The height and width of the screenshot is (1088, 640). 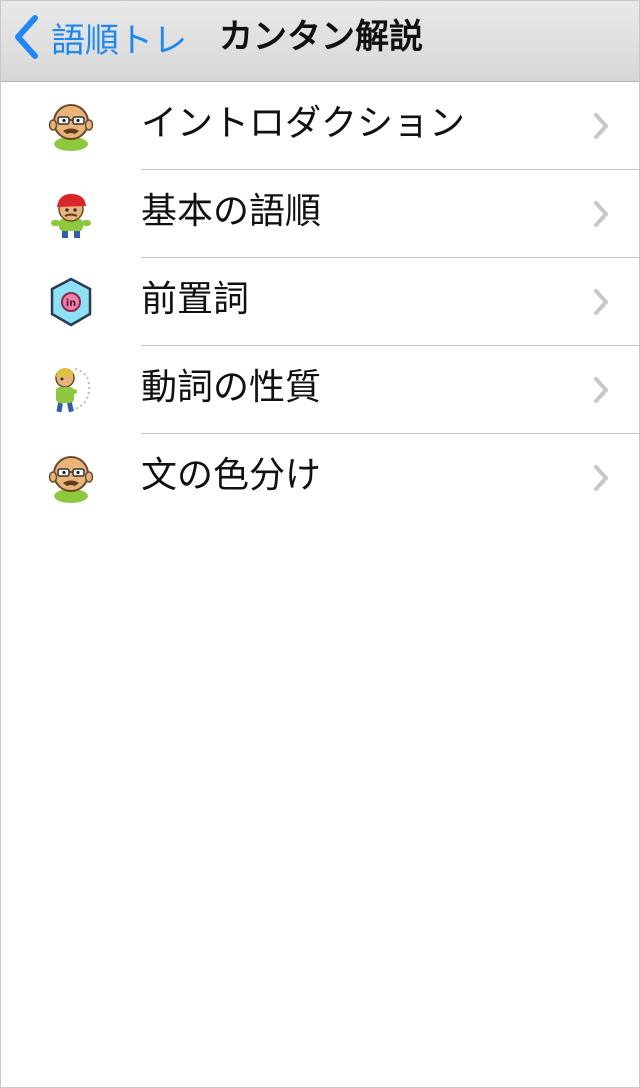 What do you see at coordinates (195, 299) in the screenshot?
I see `list-item-label: 前置詞` at bounding box center [195, 299].